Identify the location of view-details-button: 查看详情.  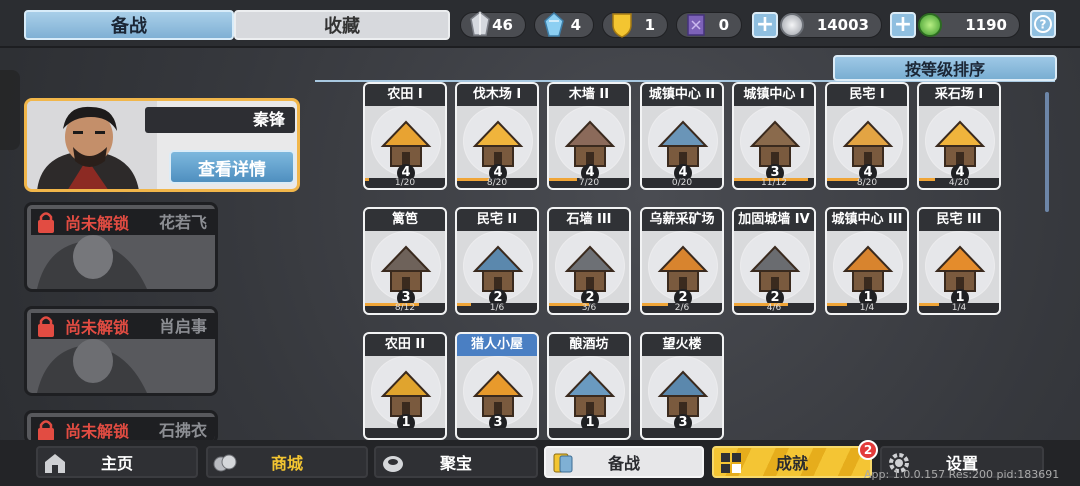
(232, 167).